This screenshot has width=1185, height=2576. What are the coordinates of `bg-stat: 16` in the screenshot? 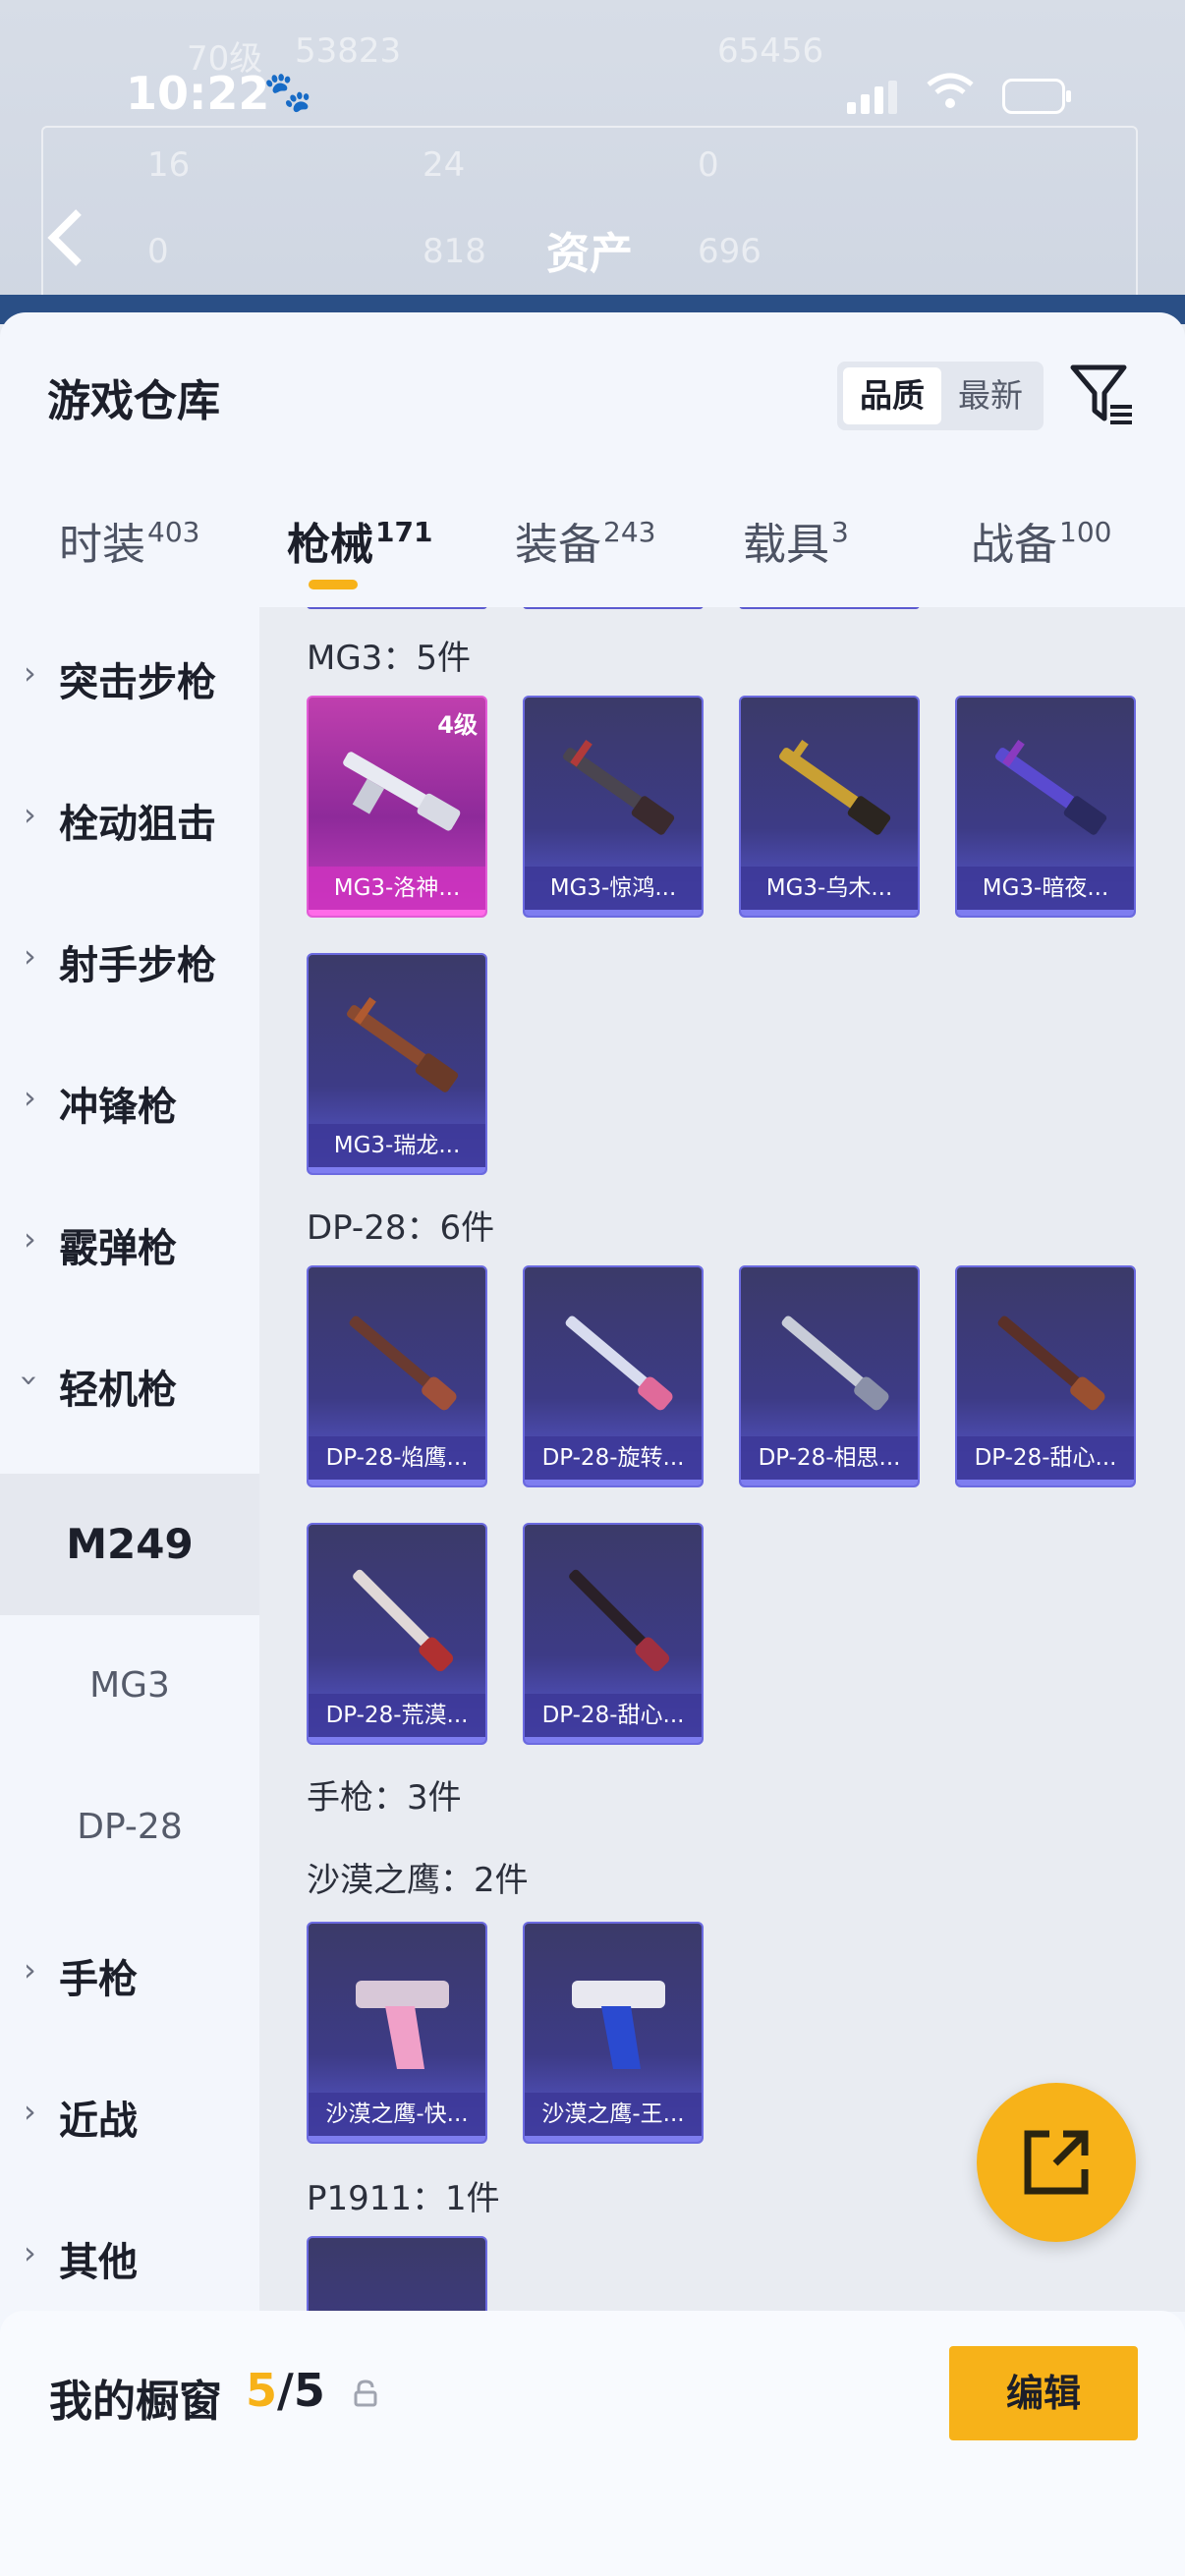 It's located at (169, 165).